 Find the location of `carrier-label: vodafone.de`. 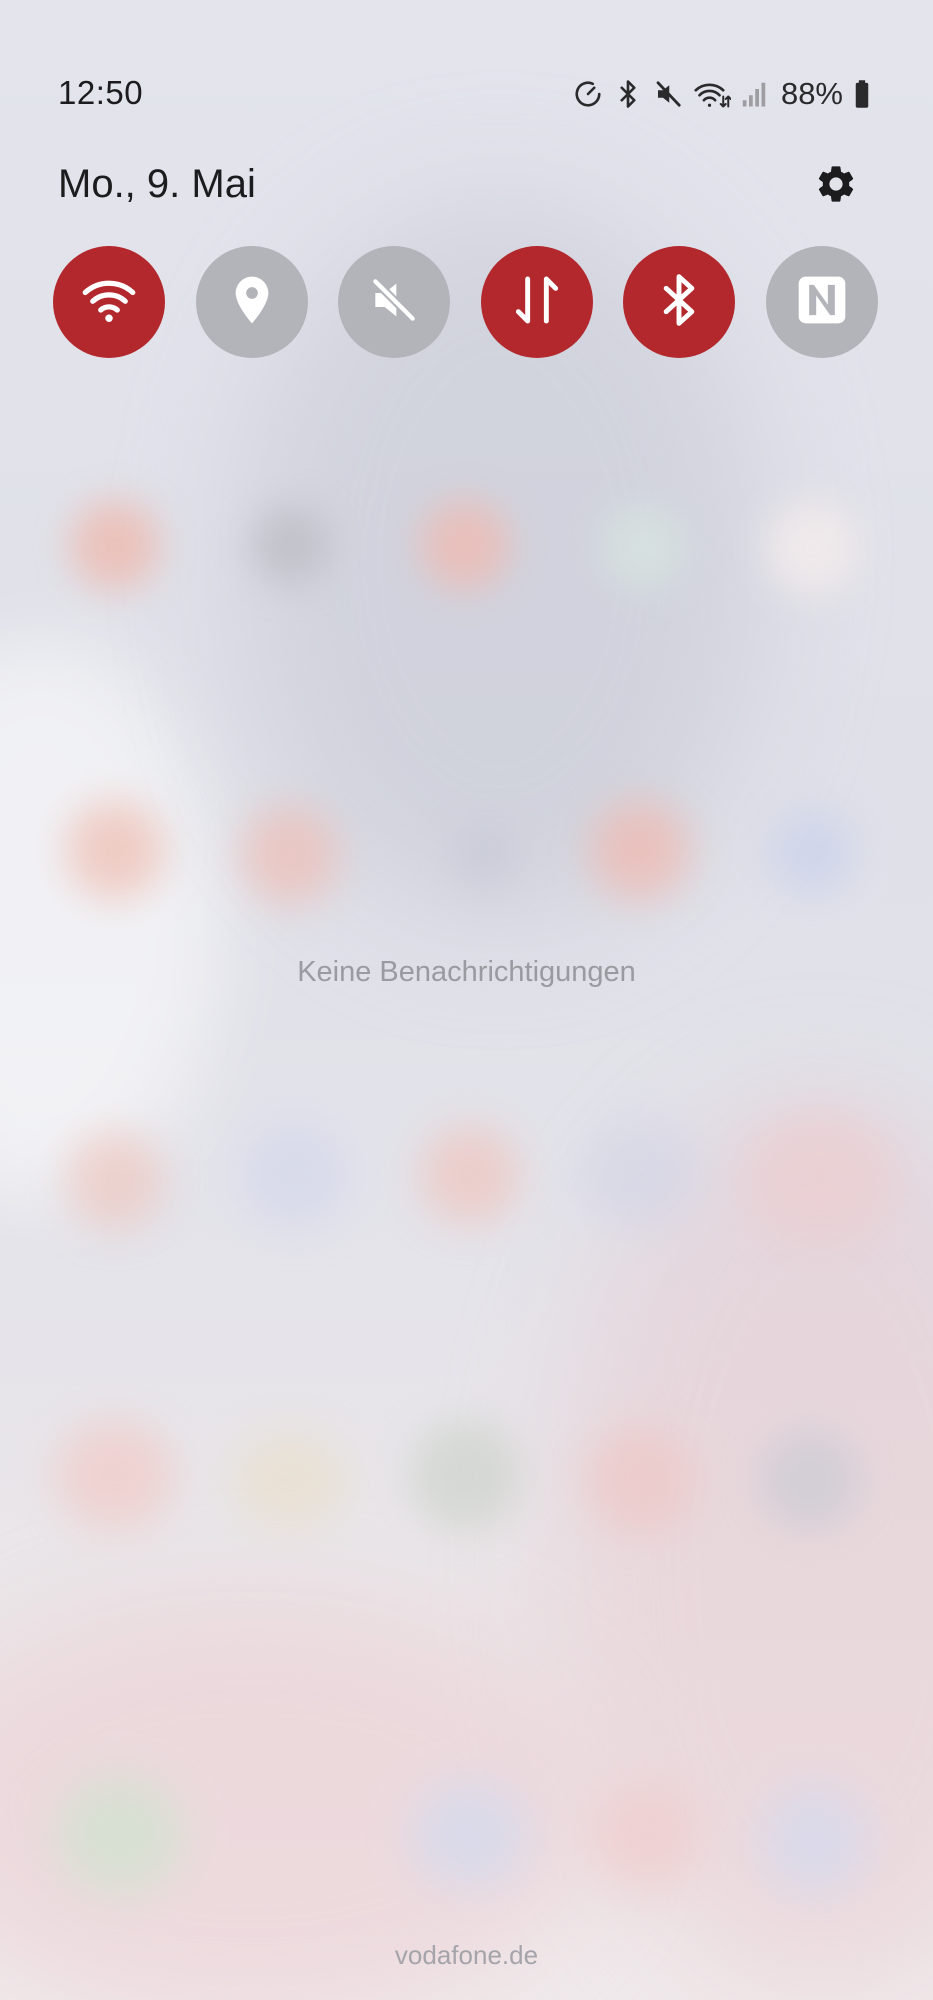

carrier-label: vodafone.de is located at coordinates (466, 1955).